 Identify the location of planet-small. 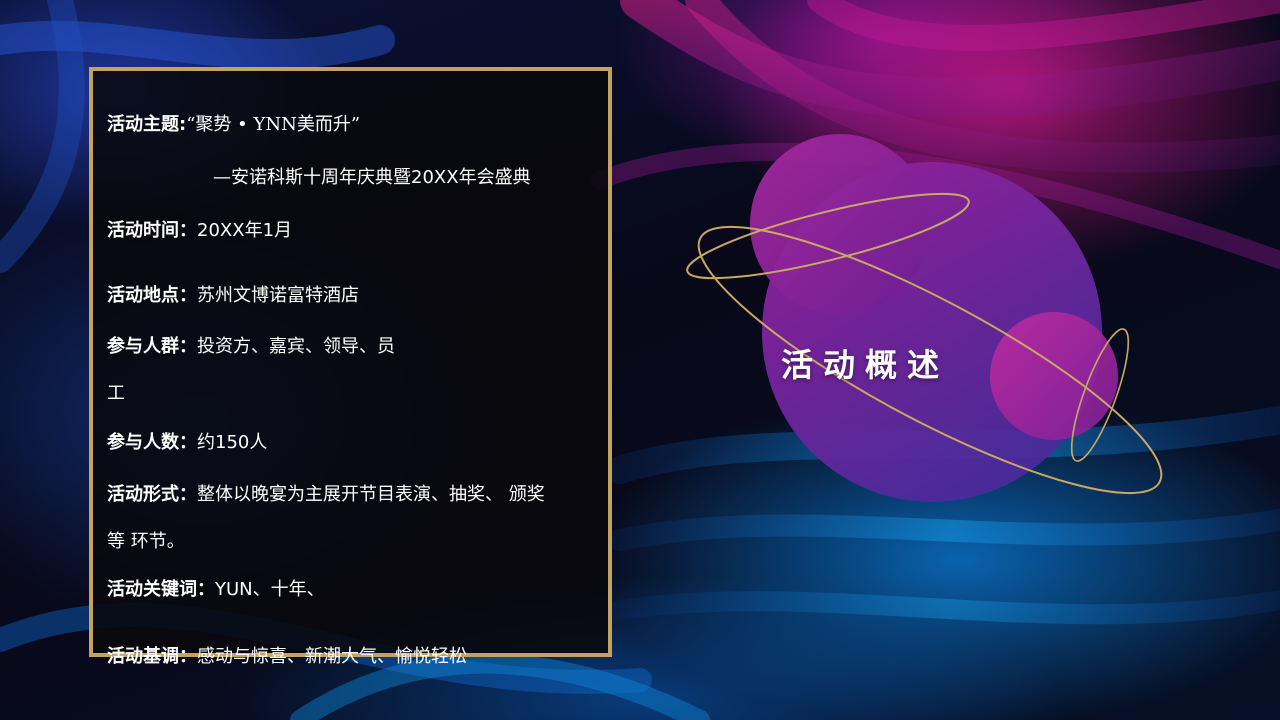
(840, 224).